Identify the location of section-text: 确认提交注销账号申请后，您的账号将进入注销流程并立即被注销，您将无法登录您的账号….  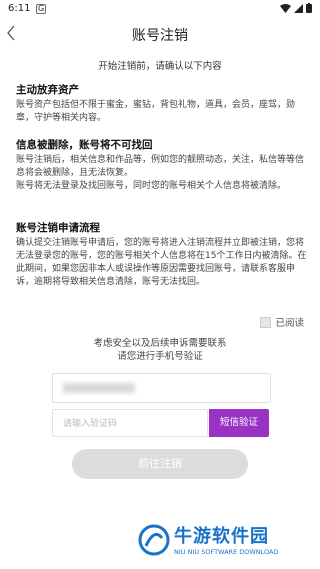
(161, 262).